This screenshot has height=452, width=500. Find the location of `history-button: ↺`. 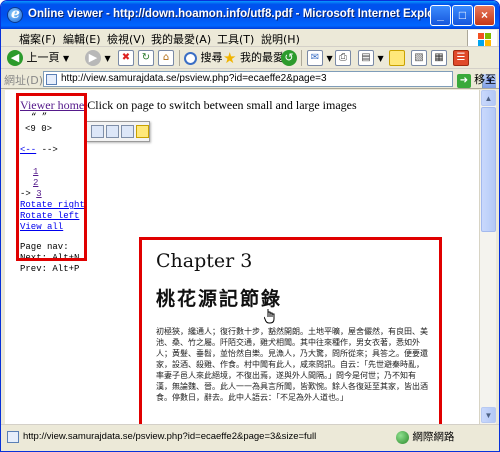

history-button: ↺ is located at coordinates (289, 58).